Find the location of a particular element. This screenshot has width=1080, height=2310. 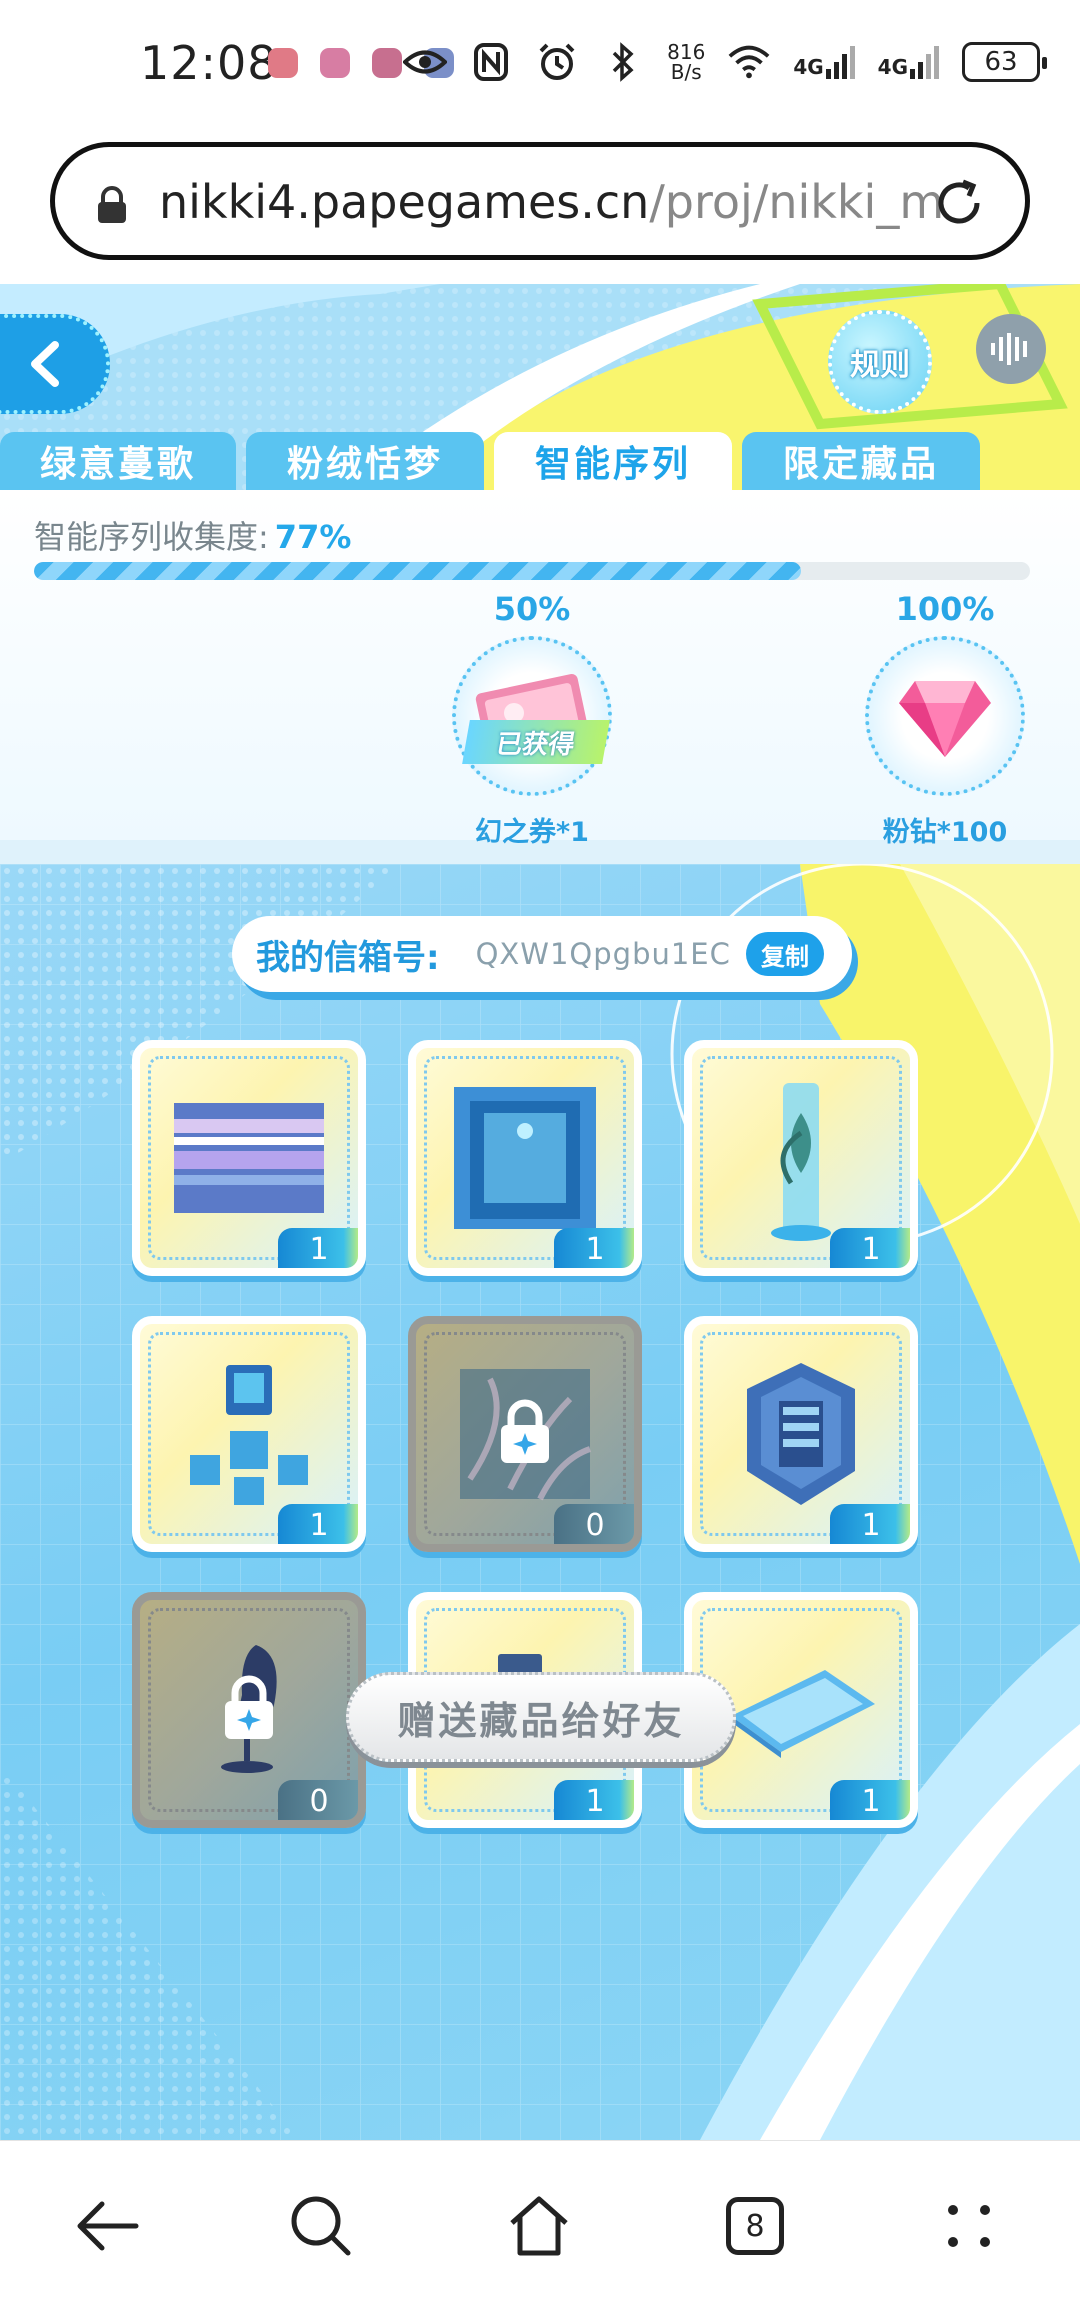

rules-button: 规则 is located at coordinates (880, 362).